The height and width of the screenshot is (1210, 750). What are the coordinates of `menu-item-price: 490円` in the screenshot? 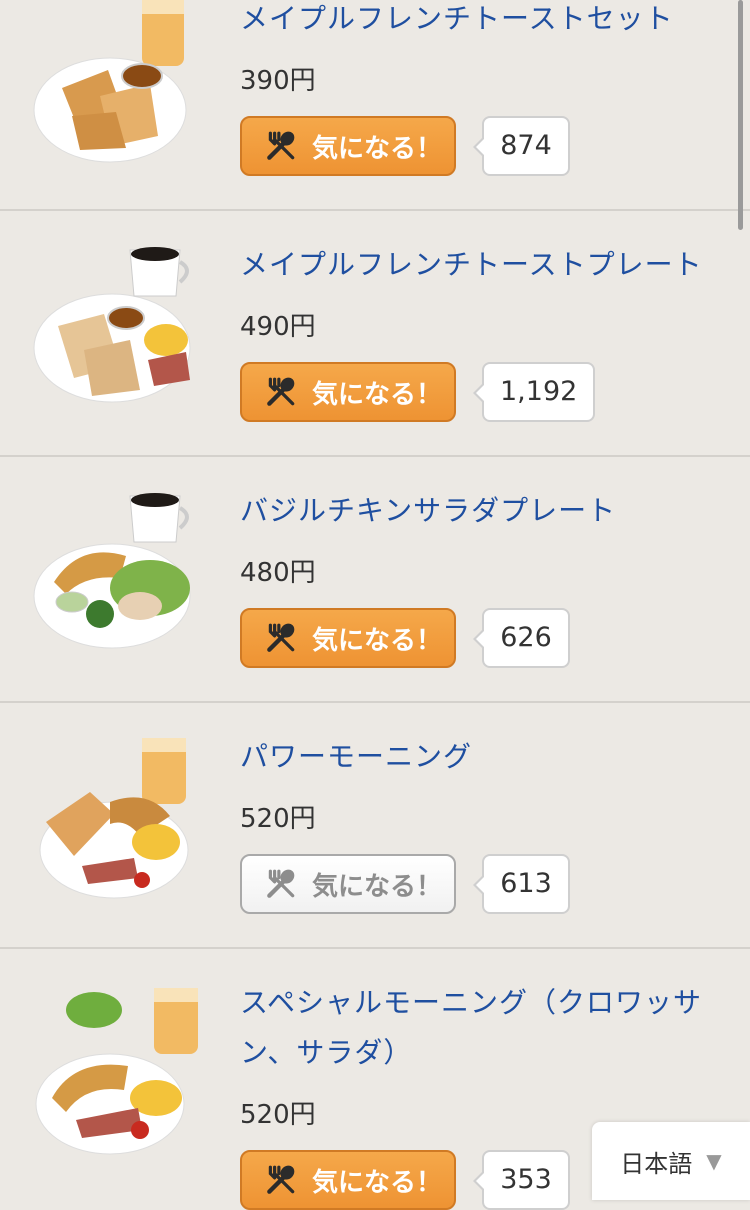 It's located at (278, 327).